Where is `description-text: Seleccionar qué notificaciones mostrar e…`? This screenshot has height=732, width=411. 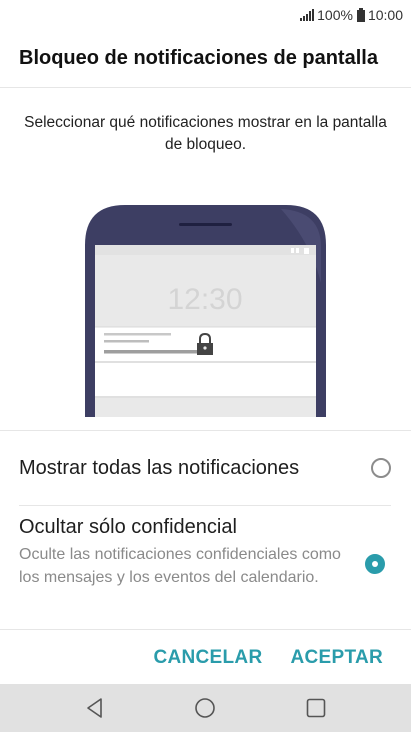
description-text: Seleccionar qué notificaciones mostrar e… is located at coordinates (205, 133).